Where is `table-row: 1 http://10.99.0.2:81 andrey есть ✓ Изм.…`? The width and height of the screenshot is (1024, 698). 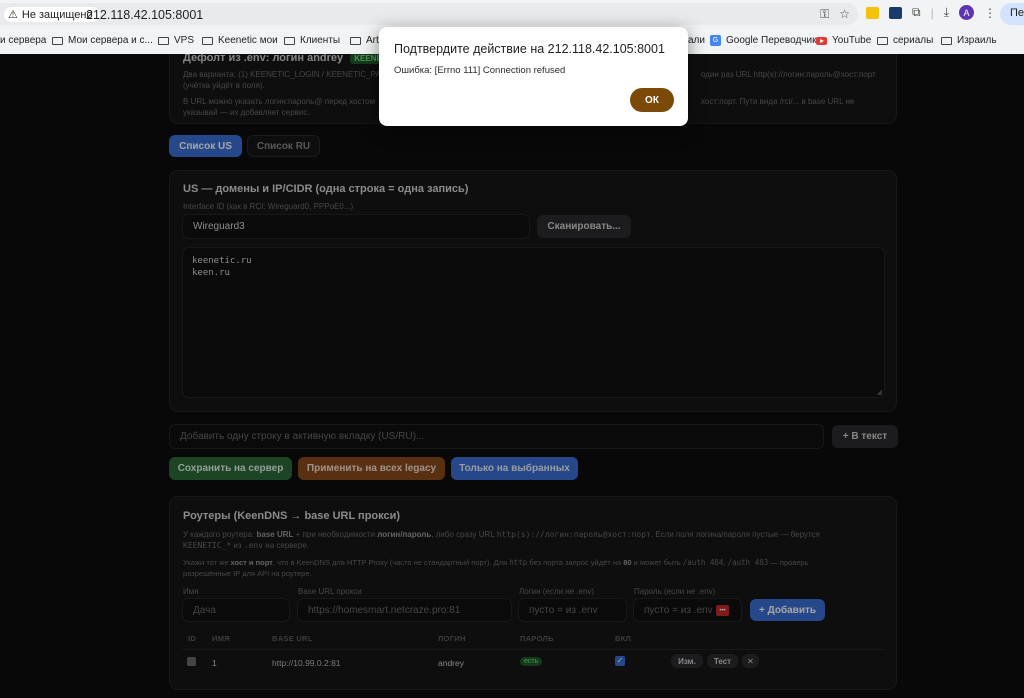
table-row: 1 http://10.99.0.2:81 andrey есть ✓ Изм.… is located at coordinates (534, 664).